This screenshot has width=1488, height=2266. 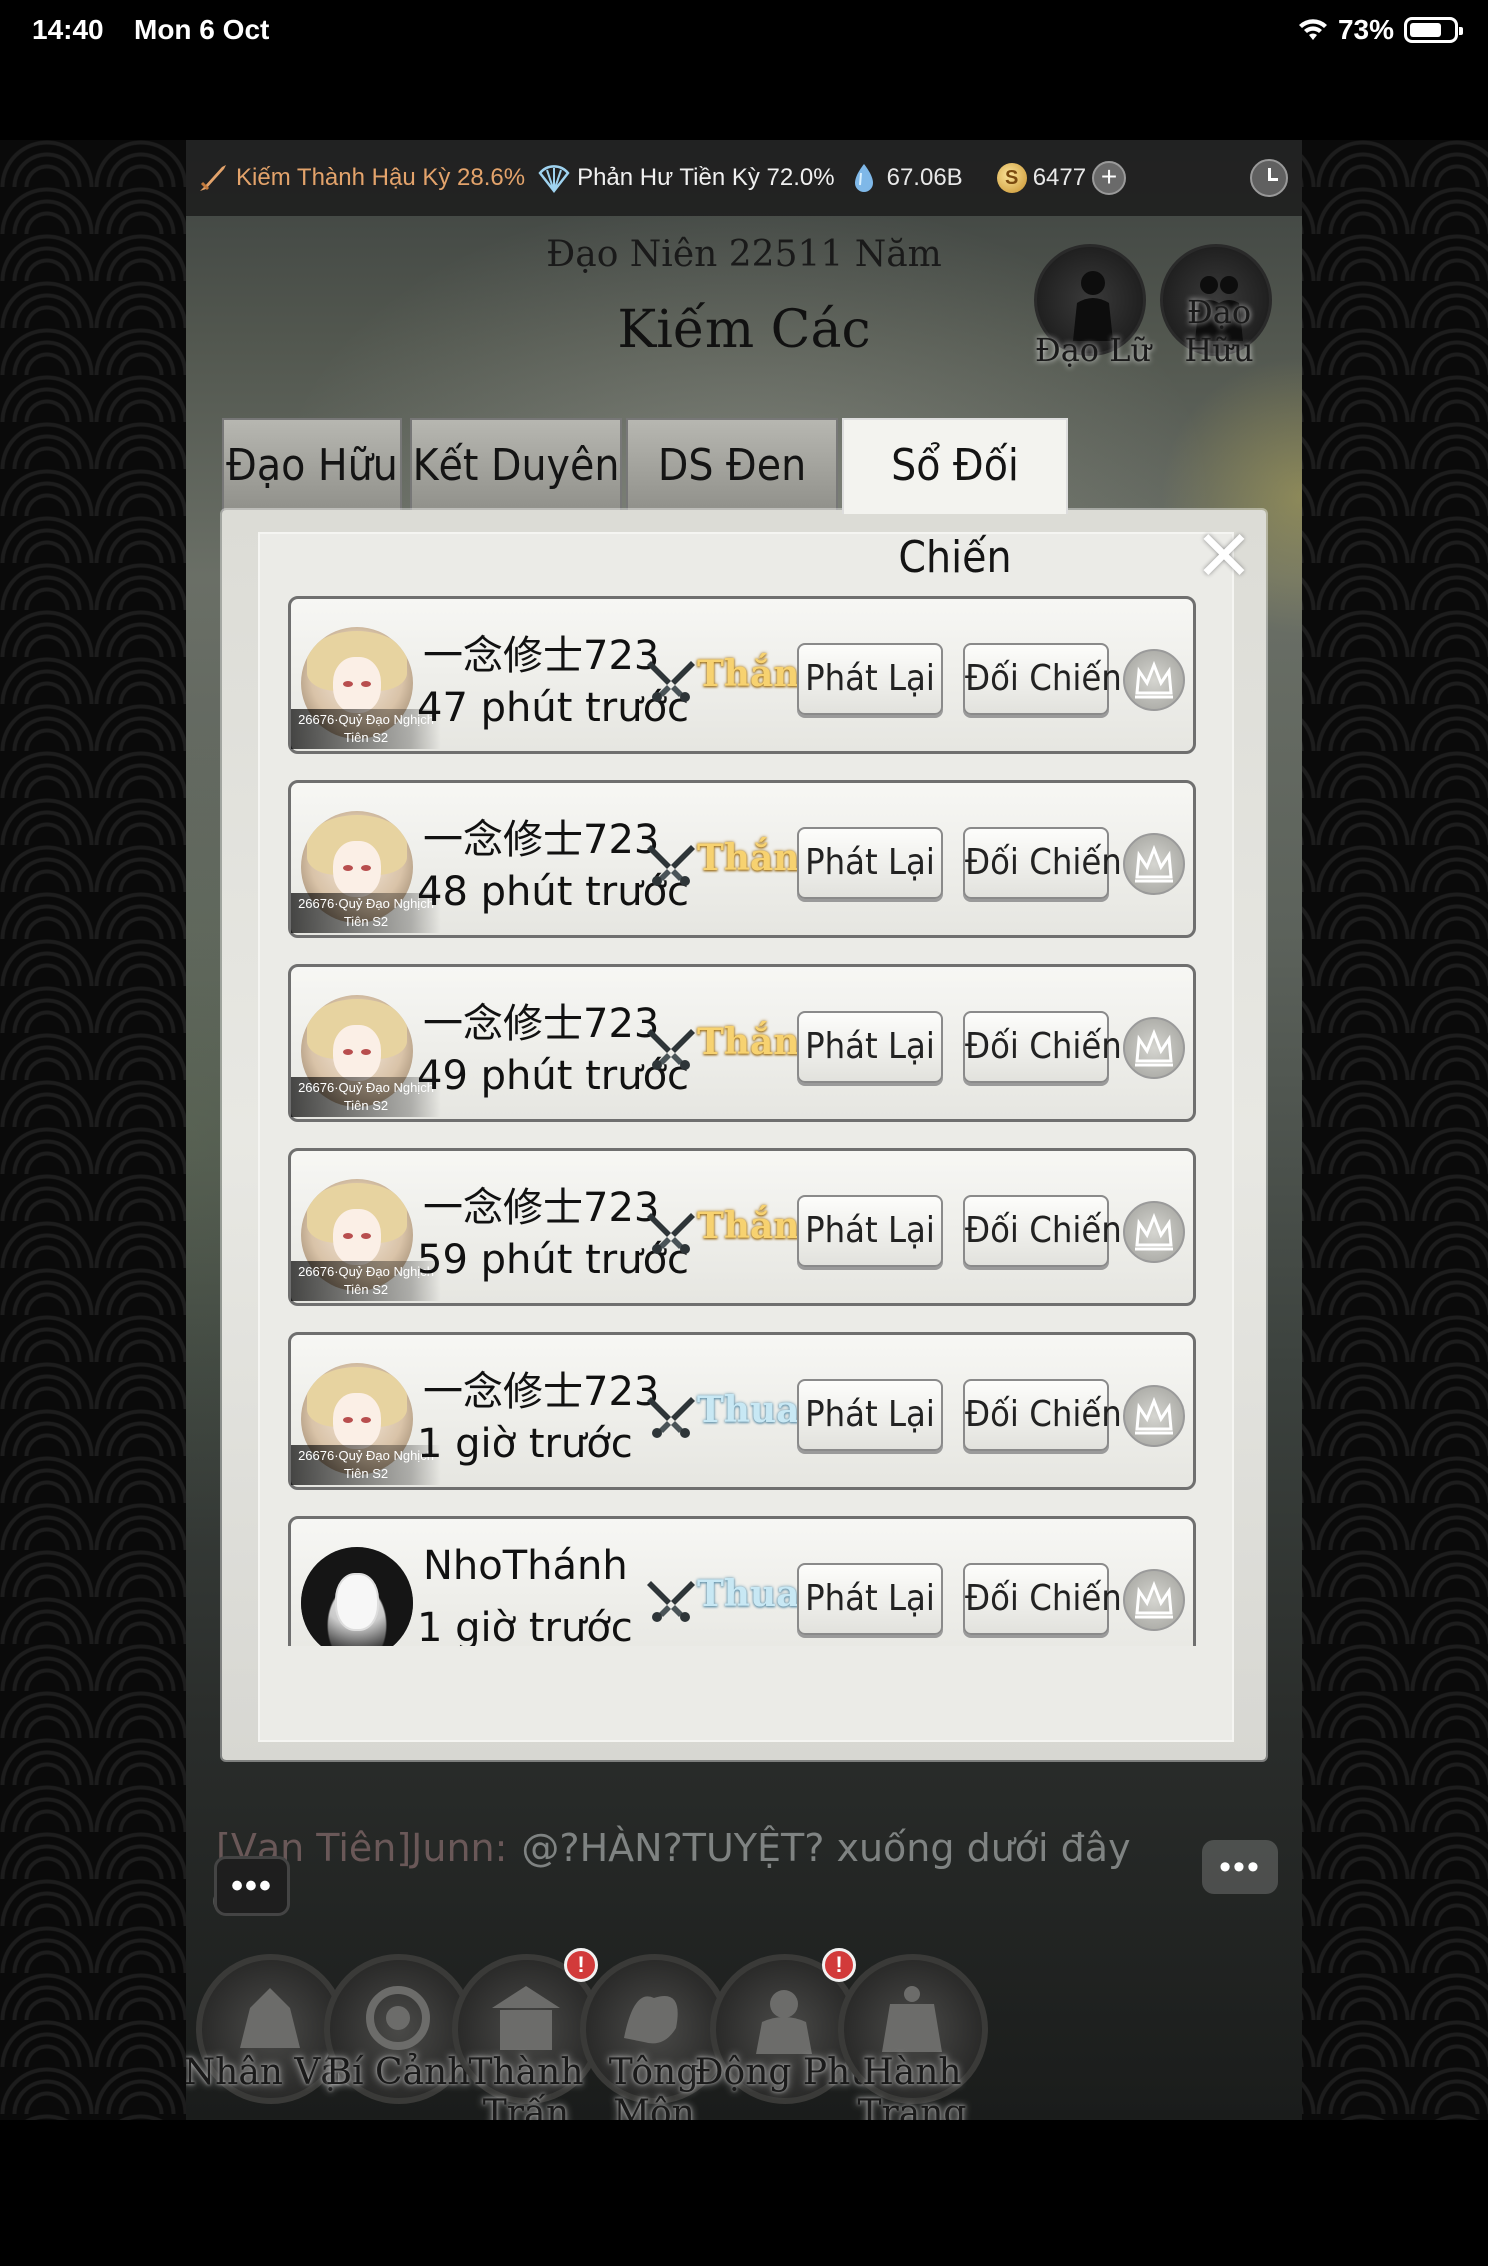 What do you see at coordinates (1365, 29) in the screenshot?
I see `battery-percent: 73%` at bounding box center [1365, 29].